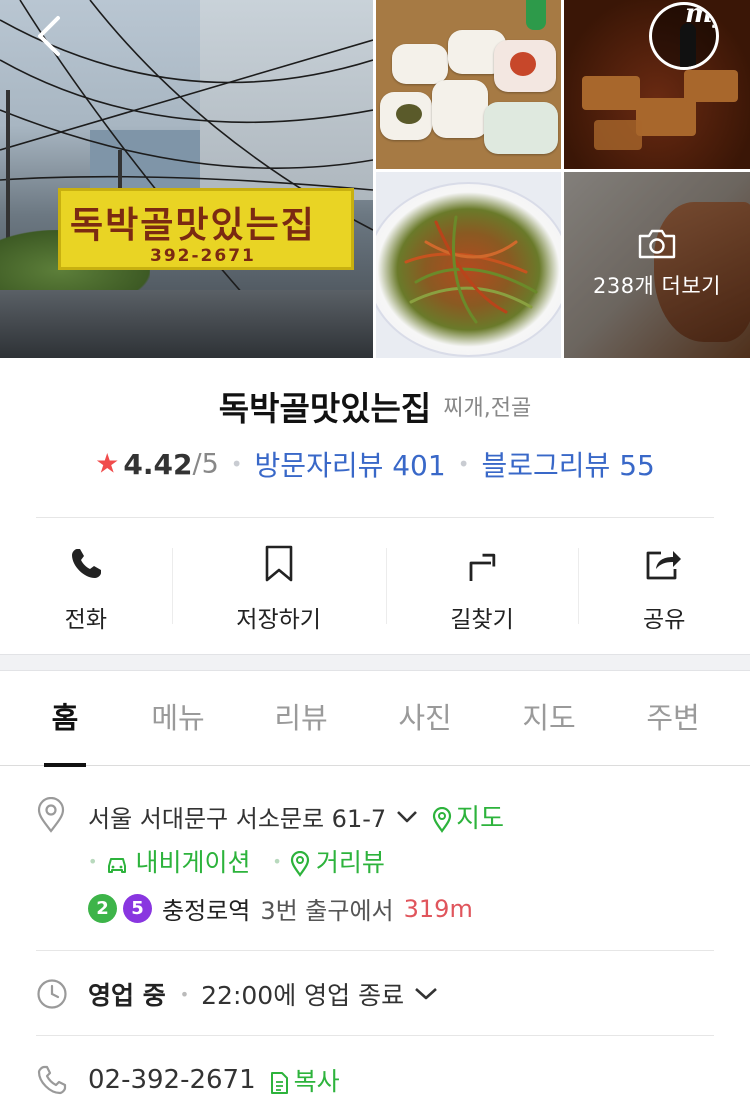  I want to click on blog-reviews-link: 블로그리뷰 55, so click(568, 465).